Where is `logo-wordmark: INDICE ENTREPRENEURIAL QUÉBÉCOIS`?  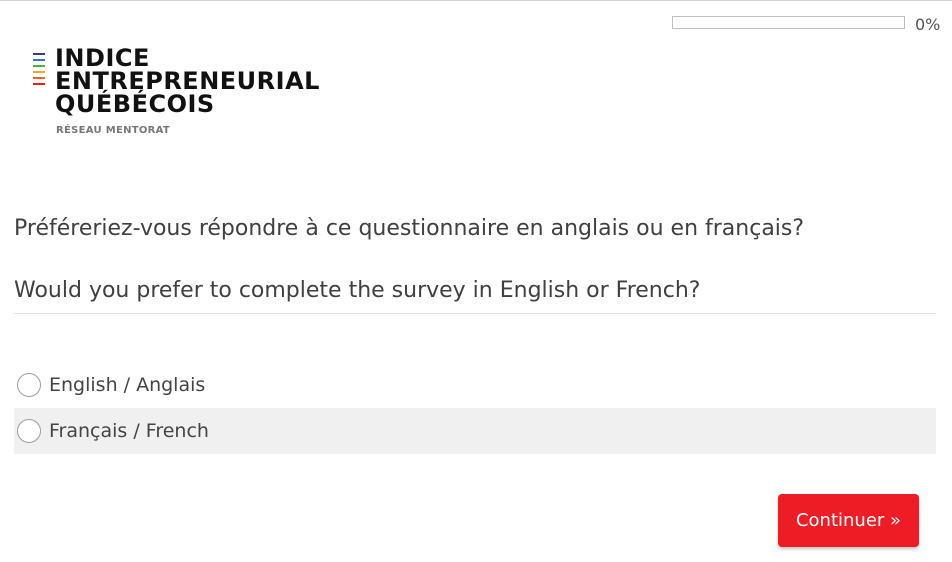
logo-wordmark: INDICE ENTREPRENEURIAL QUÉBÉCOIS is located at coordinates (187, 82).